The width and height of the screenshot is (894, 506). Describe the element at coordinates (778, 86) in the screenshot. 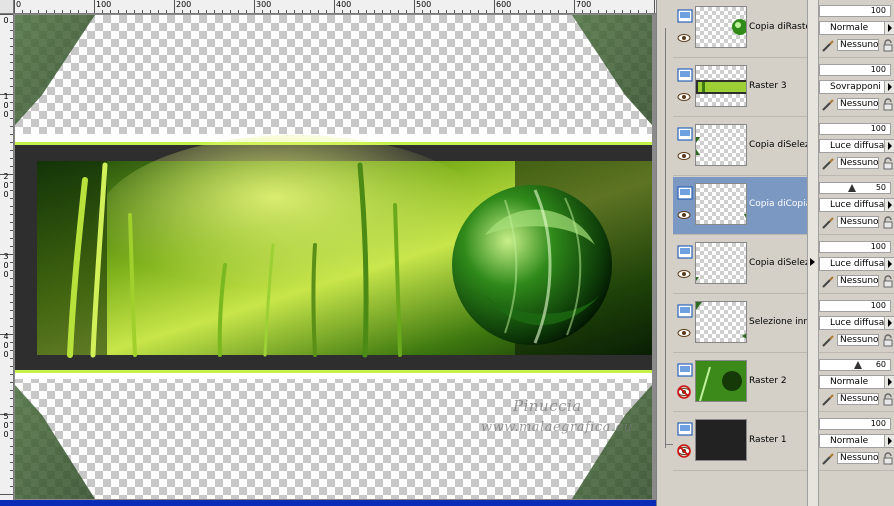

I see `layer-name: Raster 3` at that location.